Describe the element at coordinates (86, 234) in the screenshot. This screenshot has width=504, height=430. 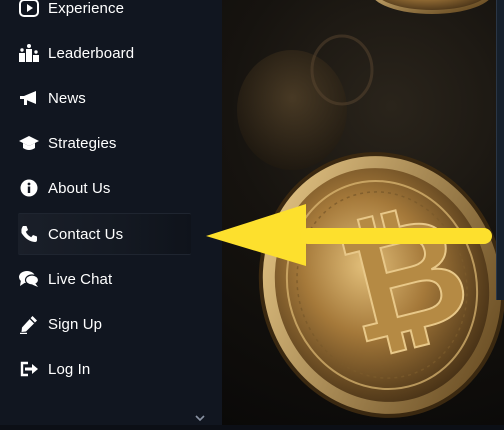
I see `sidebar-item-label: Contact Us` at that location.